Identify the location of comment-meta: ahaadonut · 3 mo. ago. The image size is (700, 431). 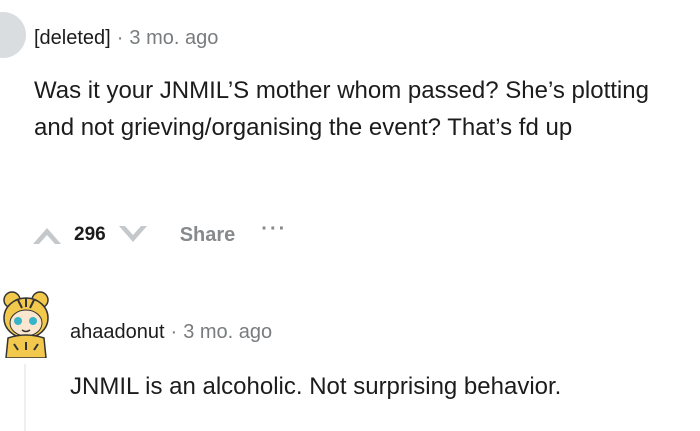
(171, 332).